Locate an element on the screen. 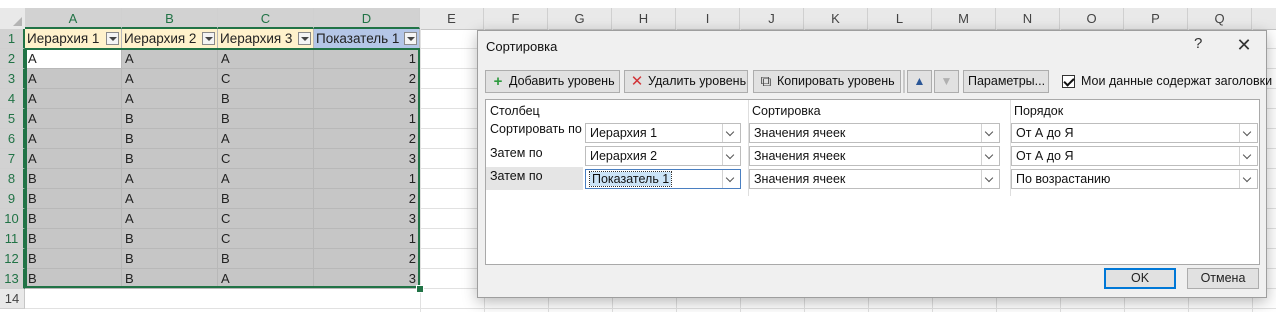 Image resolution: width=1276 pixels, height=312 pixels. row-header-10: 10 is located at coordinates (12, 219).